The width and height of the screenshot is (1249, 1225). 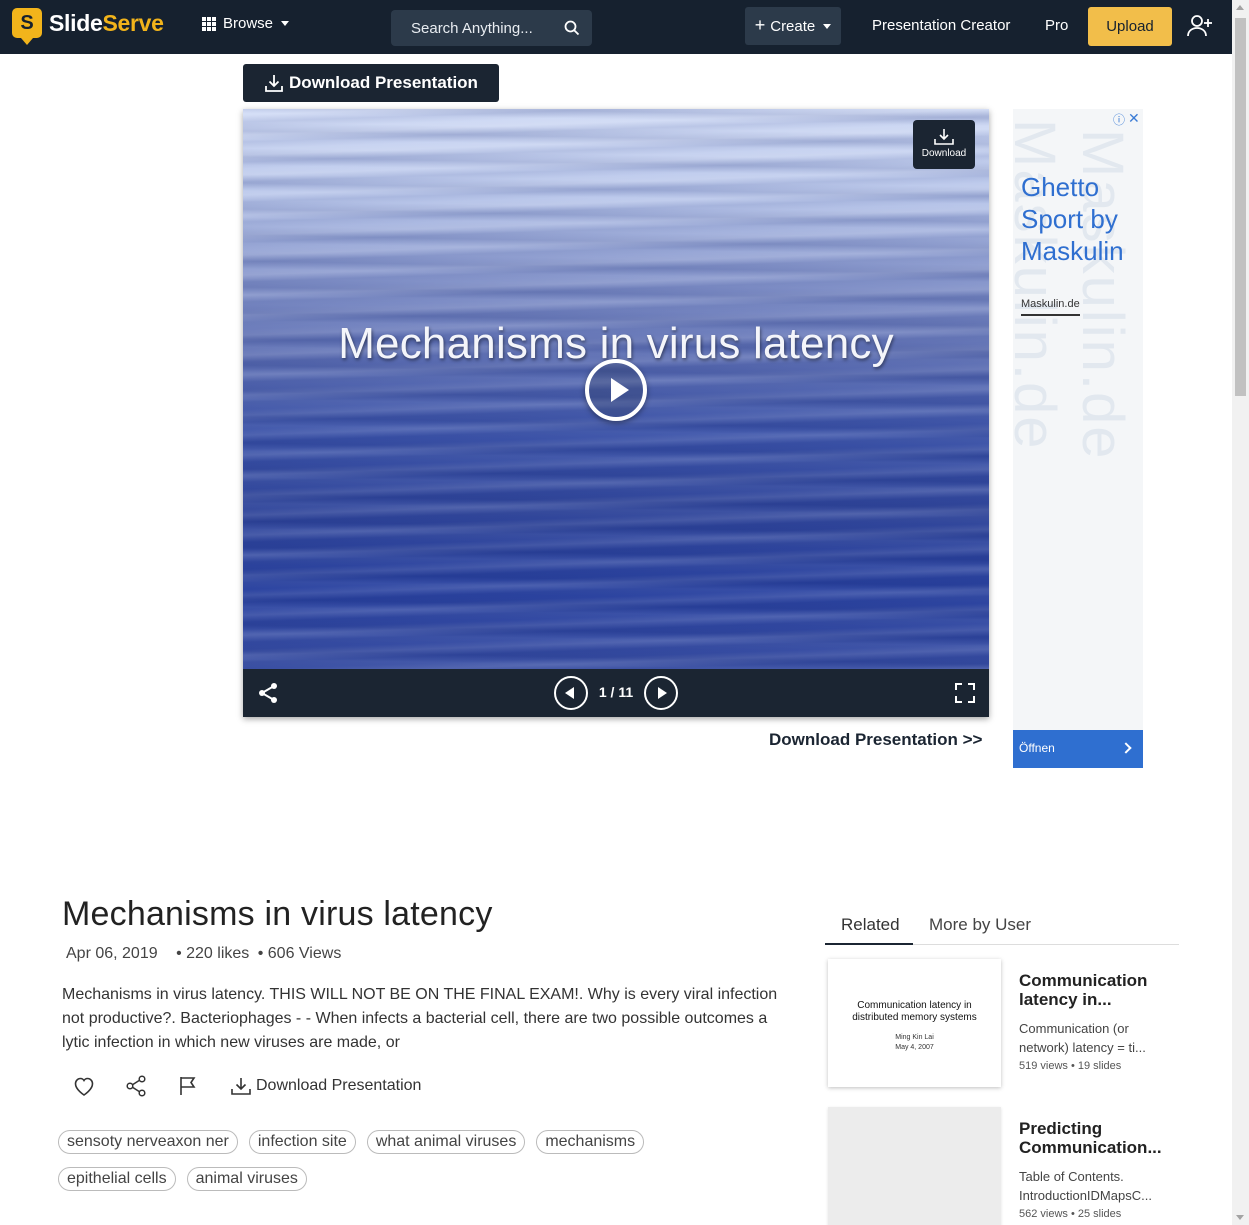 What do you see at coordinates (1200, 26) in the screenshot?
I see `add-user-icon` at bounding box center [1200, 26].